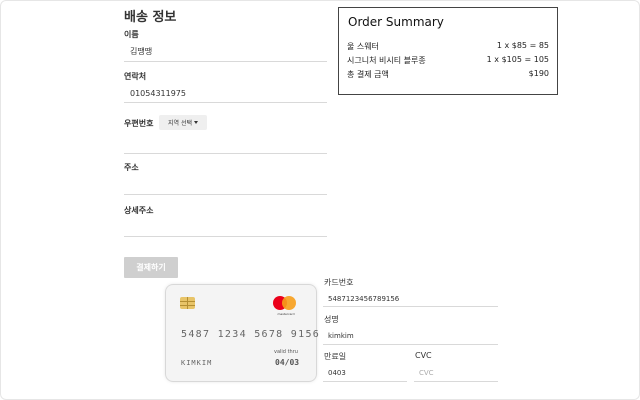 This screenshot has height=400, width=640. What do you see at coordinates (139, 210) in the screenshot?
I see `detail-address-label: 상세주소` at bounding box center [139, 210].